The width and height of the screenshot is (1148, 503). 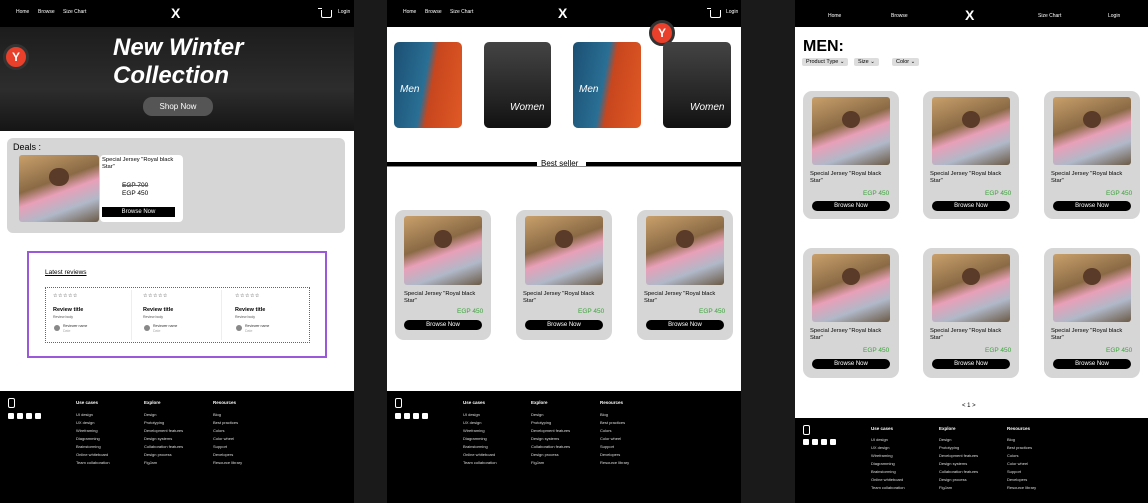 I want to click on deal-browse-button: Browse Now, so click(x=138, y=212).